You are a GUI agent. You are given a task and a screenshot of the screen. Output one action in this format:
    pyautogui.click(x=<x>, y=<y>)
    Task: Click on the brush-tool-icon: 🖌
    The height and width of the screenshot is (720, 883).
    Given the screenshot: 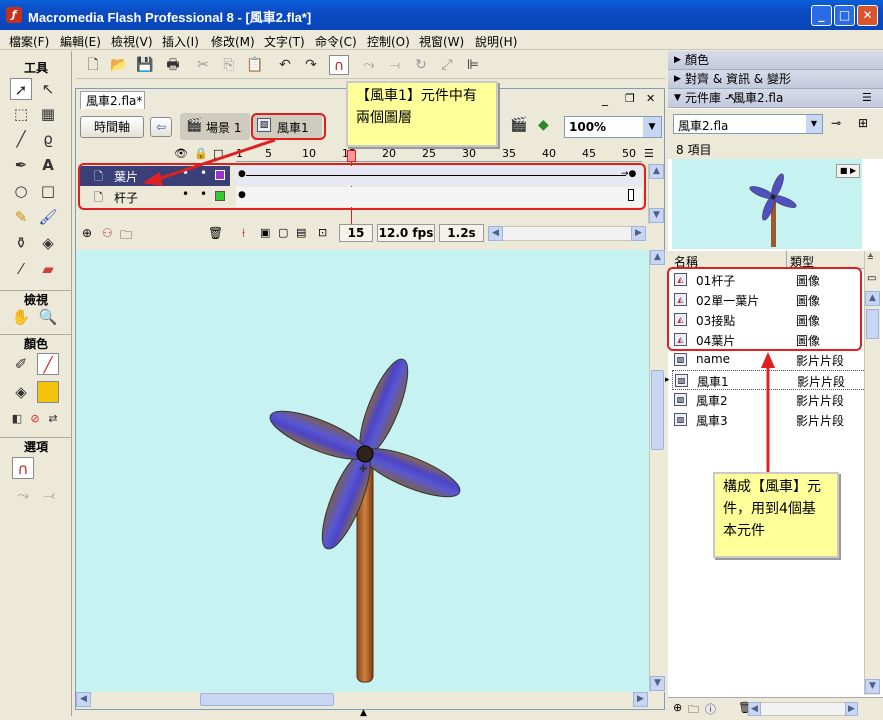 What is the action you would take?
    pyautogui.click(x=48, y=217)
    